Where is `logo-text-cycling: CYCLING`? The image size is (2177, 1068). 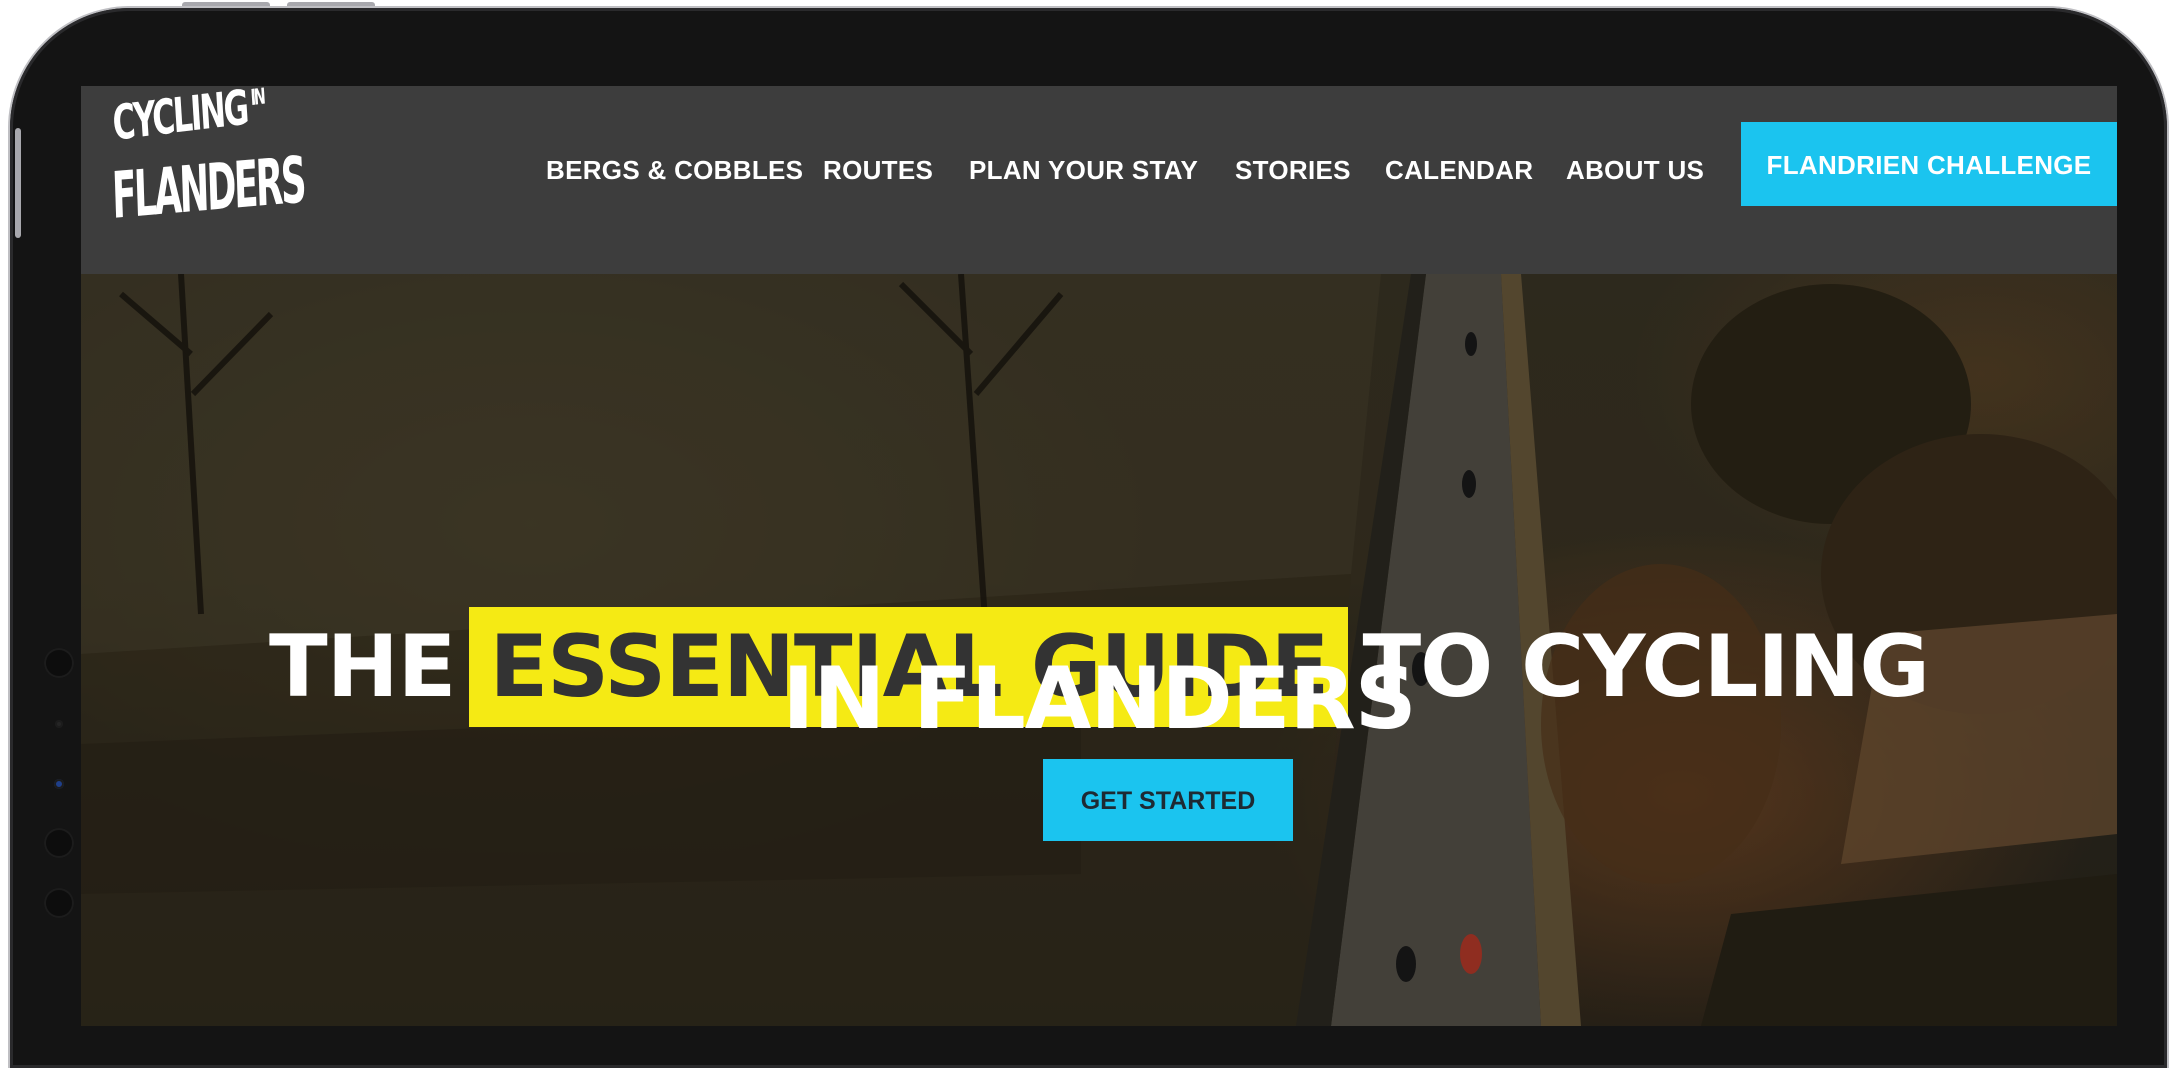 logo-text-cycling: CYCLING is located at coordinates (180, 119).